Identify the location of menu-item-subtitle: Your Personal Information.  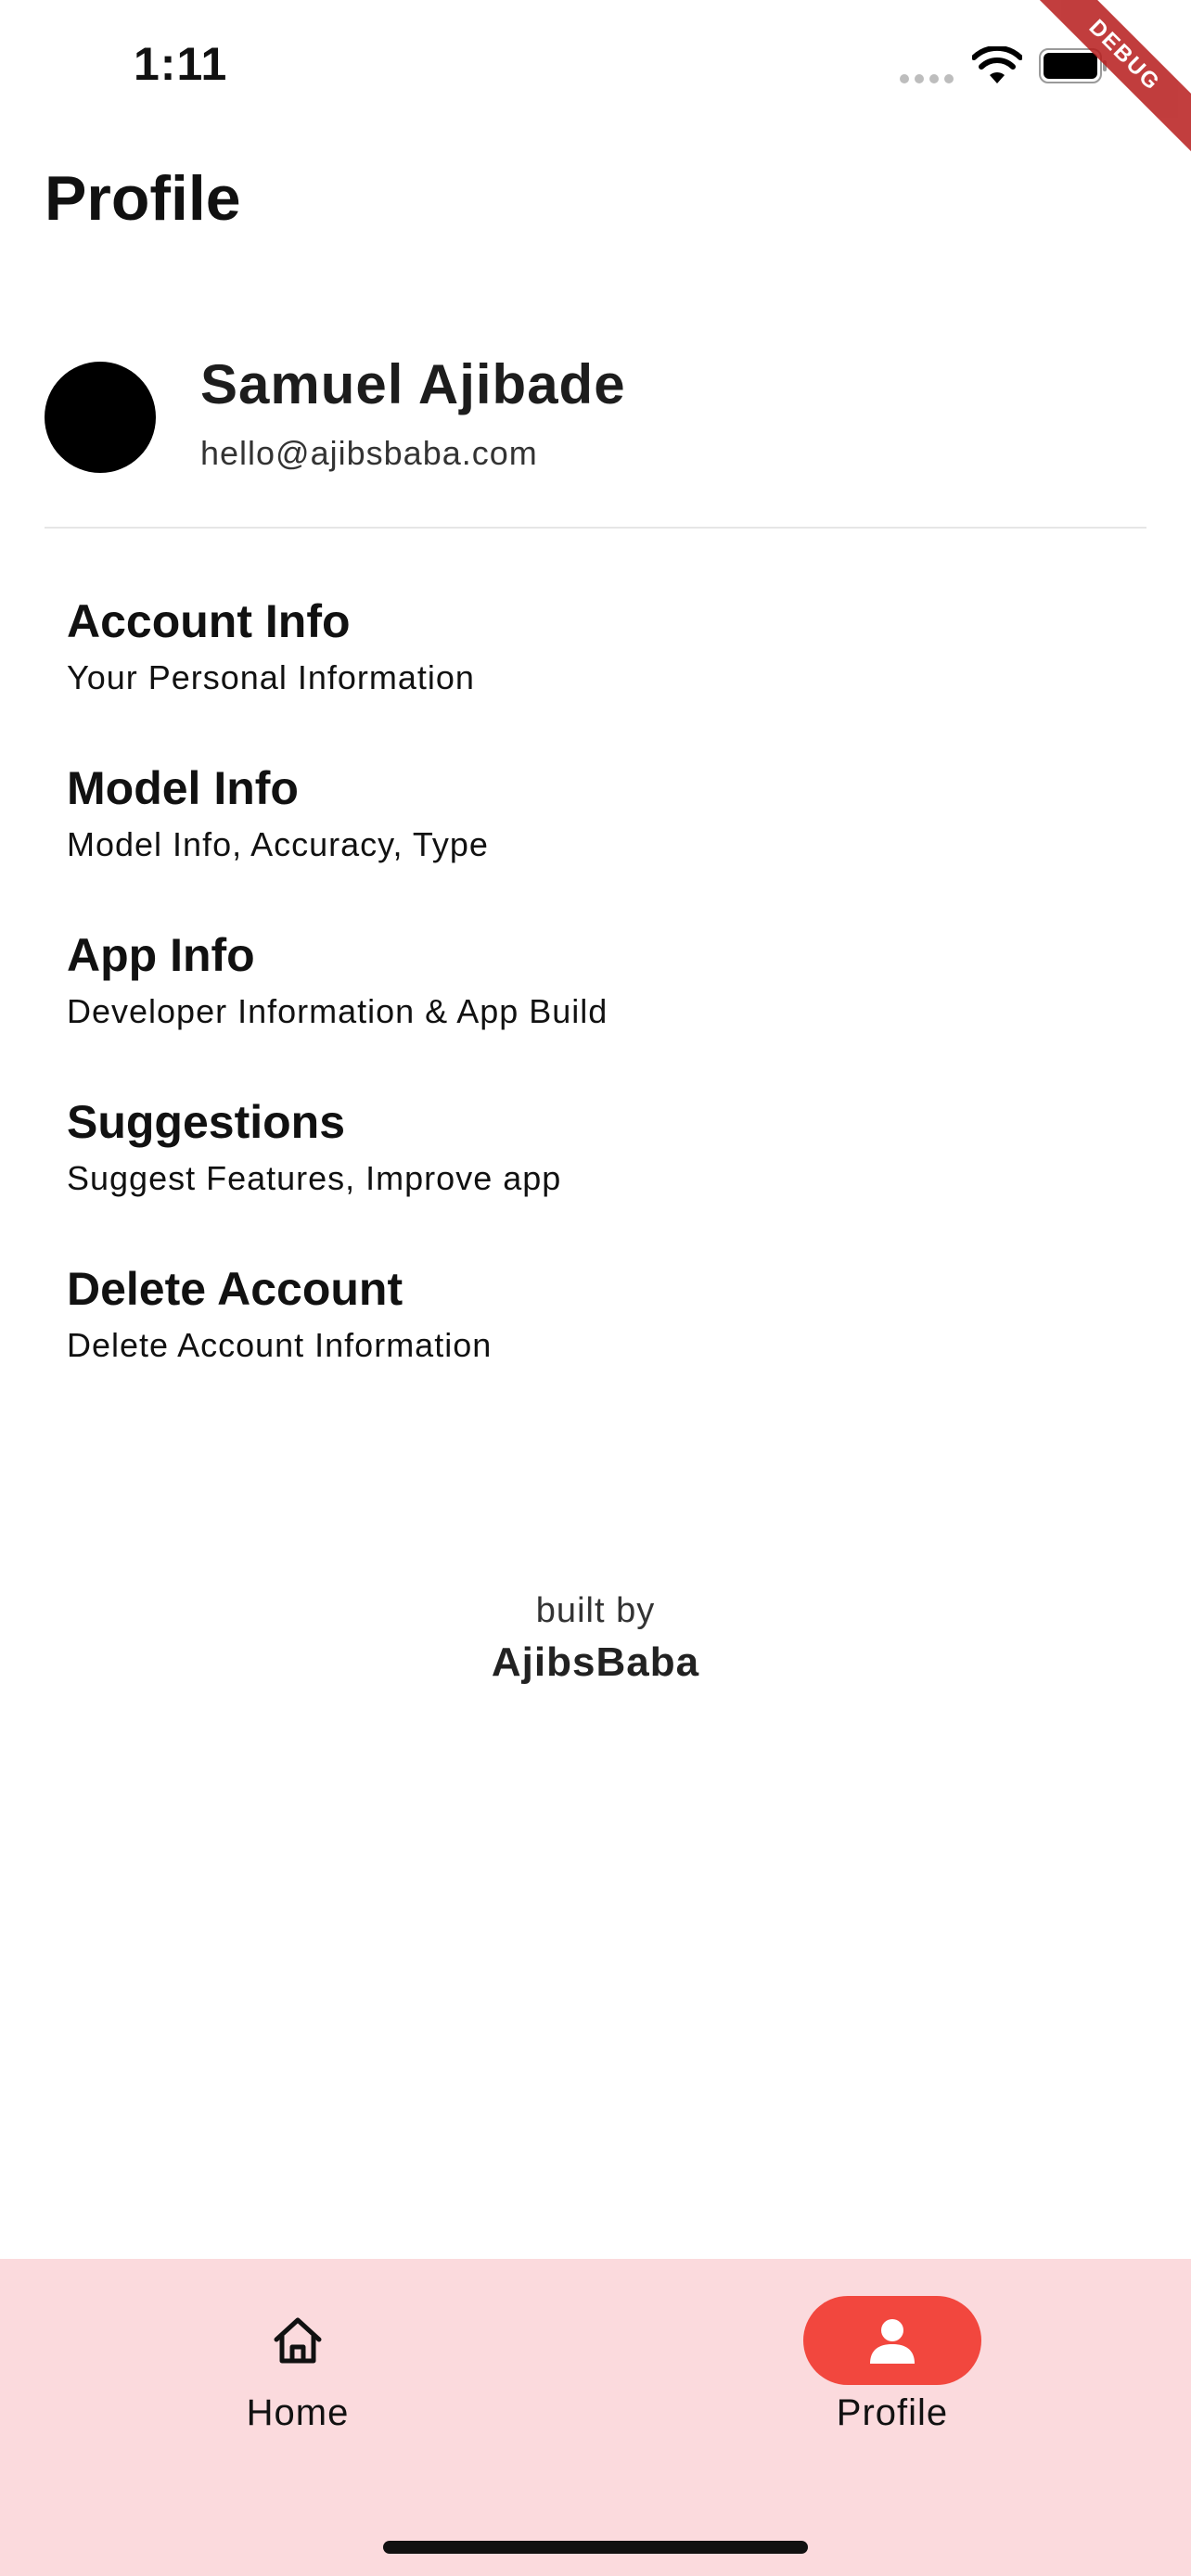
(271, 677).